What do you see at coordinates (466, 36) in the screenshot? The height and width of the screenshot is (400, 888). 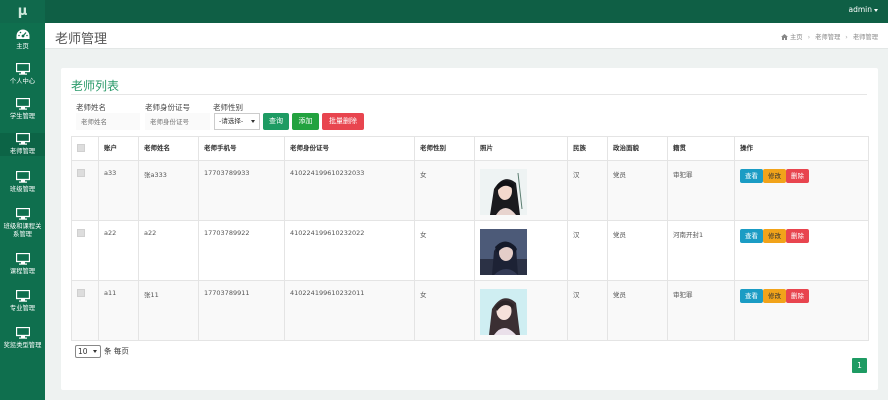 I see `page-header: 老师管理 主页 › 老师管理 › 老师管理` at bounding box center [466, 36].